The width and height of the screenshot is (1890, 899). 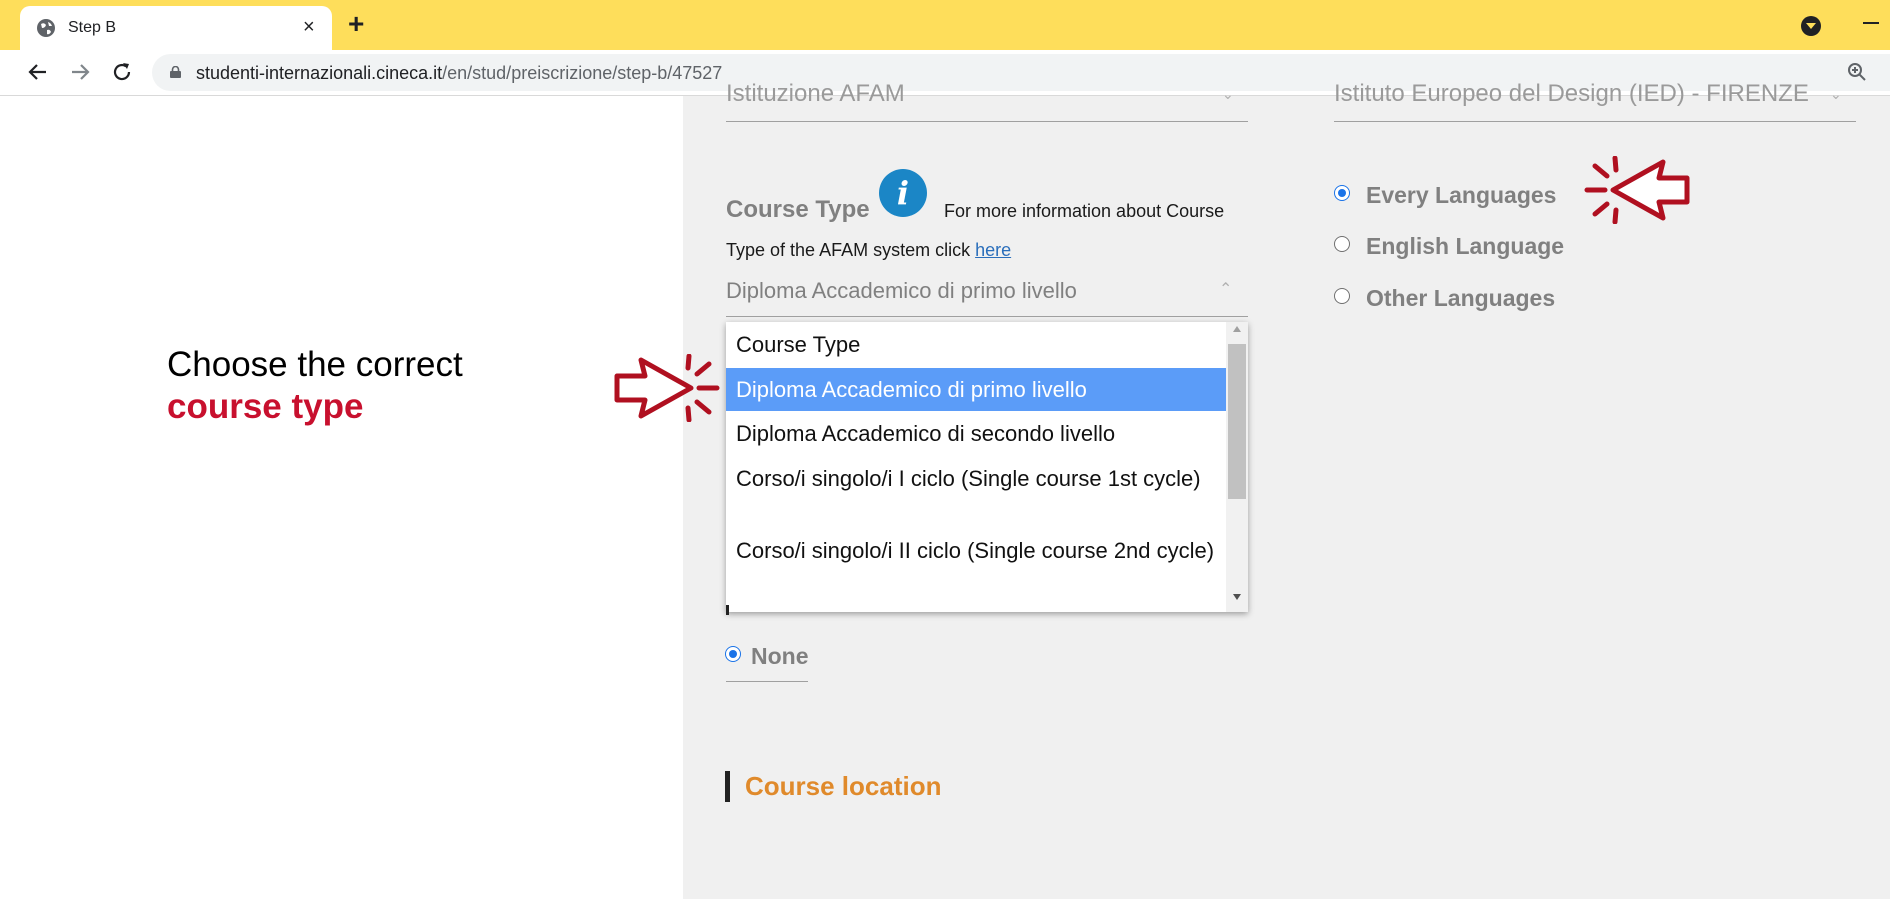 What do you see at coordinates (903, 193) in the screenshot?
I see `info-icon: i` at bounding box center [903, 193].